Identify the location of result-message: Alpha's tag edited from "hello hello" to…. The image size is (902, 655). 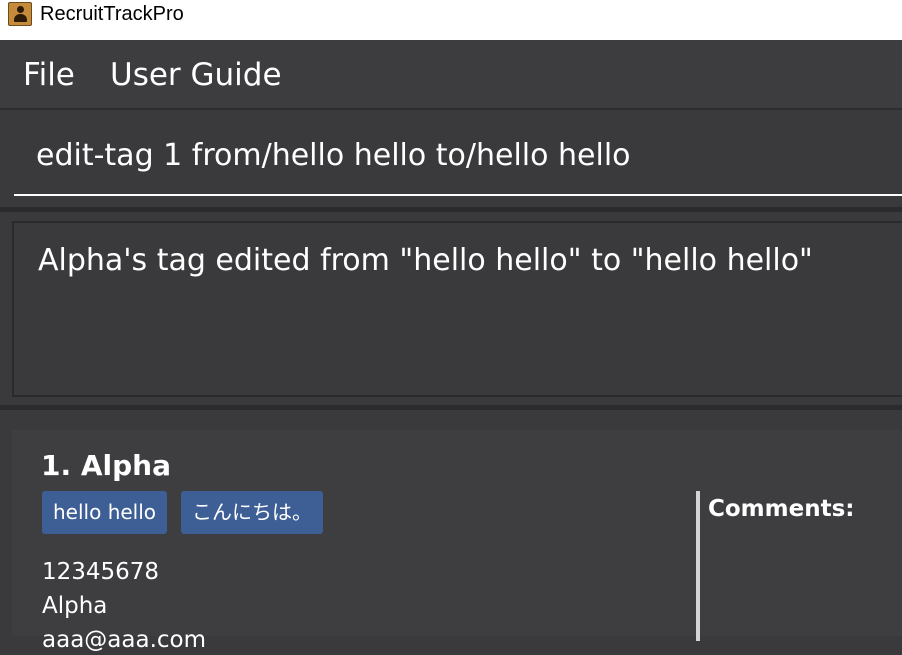
(425, 260).